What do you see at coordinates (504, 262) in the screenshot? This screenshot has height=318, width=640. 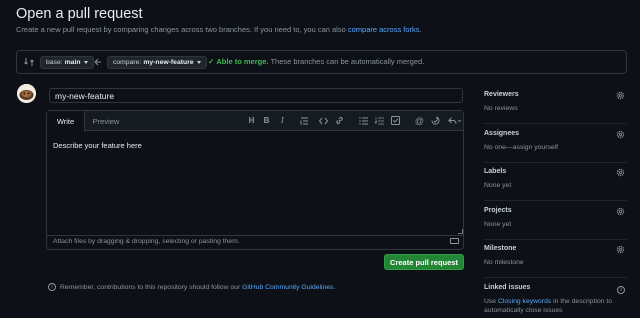 I see `milestone-value: No milestone` at bounding box center [504, 262].